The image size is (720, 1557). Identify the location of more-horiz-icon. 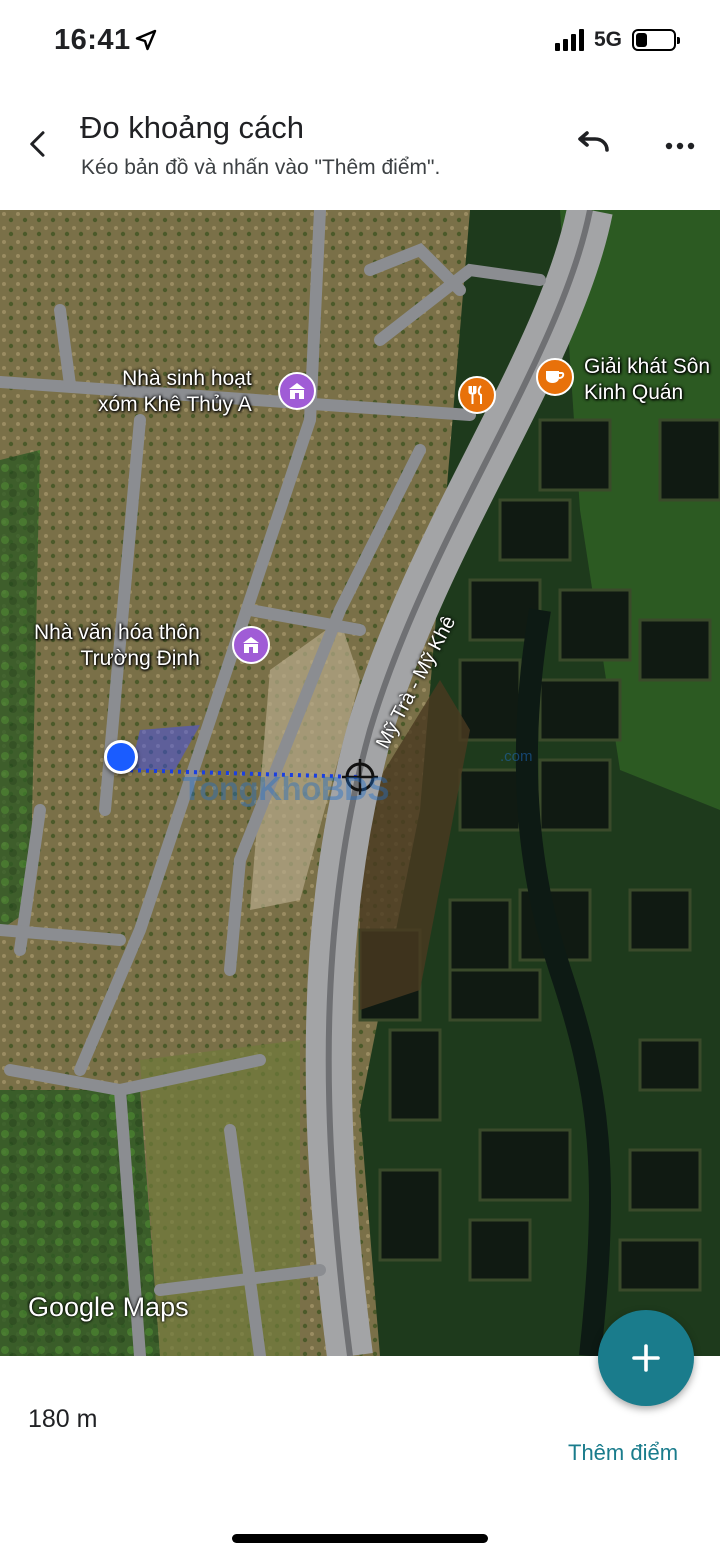
(680, 146).